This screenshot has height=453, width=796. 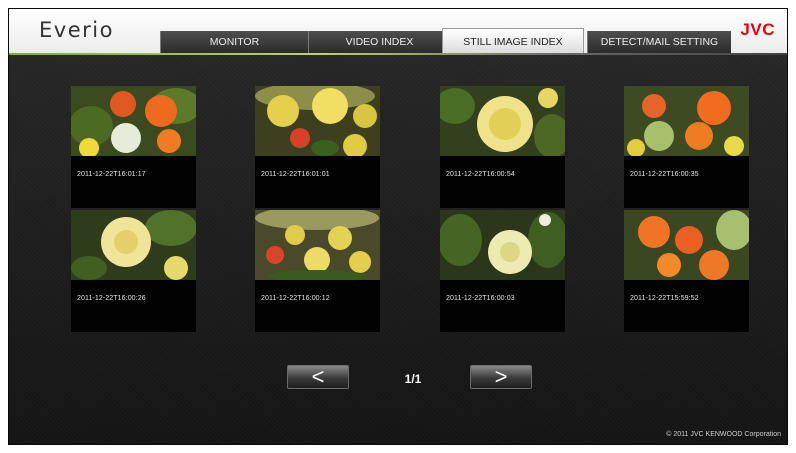 I want to click on thumbnail: 2011-12-22T16:00:54, so click(x=502, y=147).